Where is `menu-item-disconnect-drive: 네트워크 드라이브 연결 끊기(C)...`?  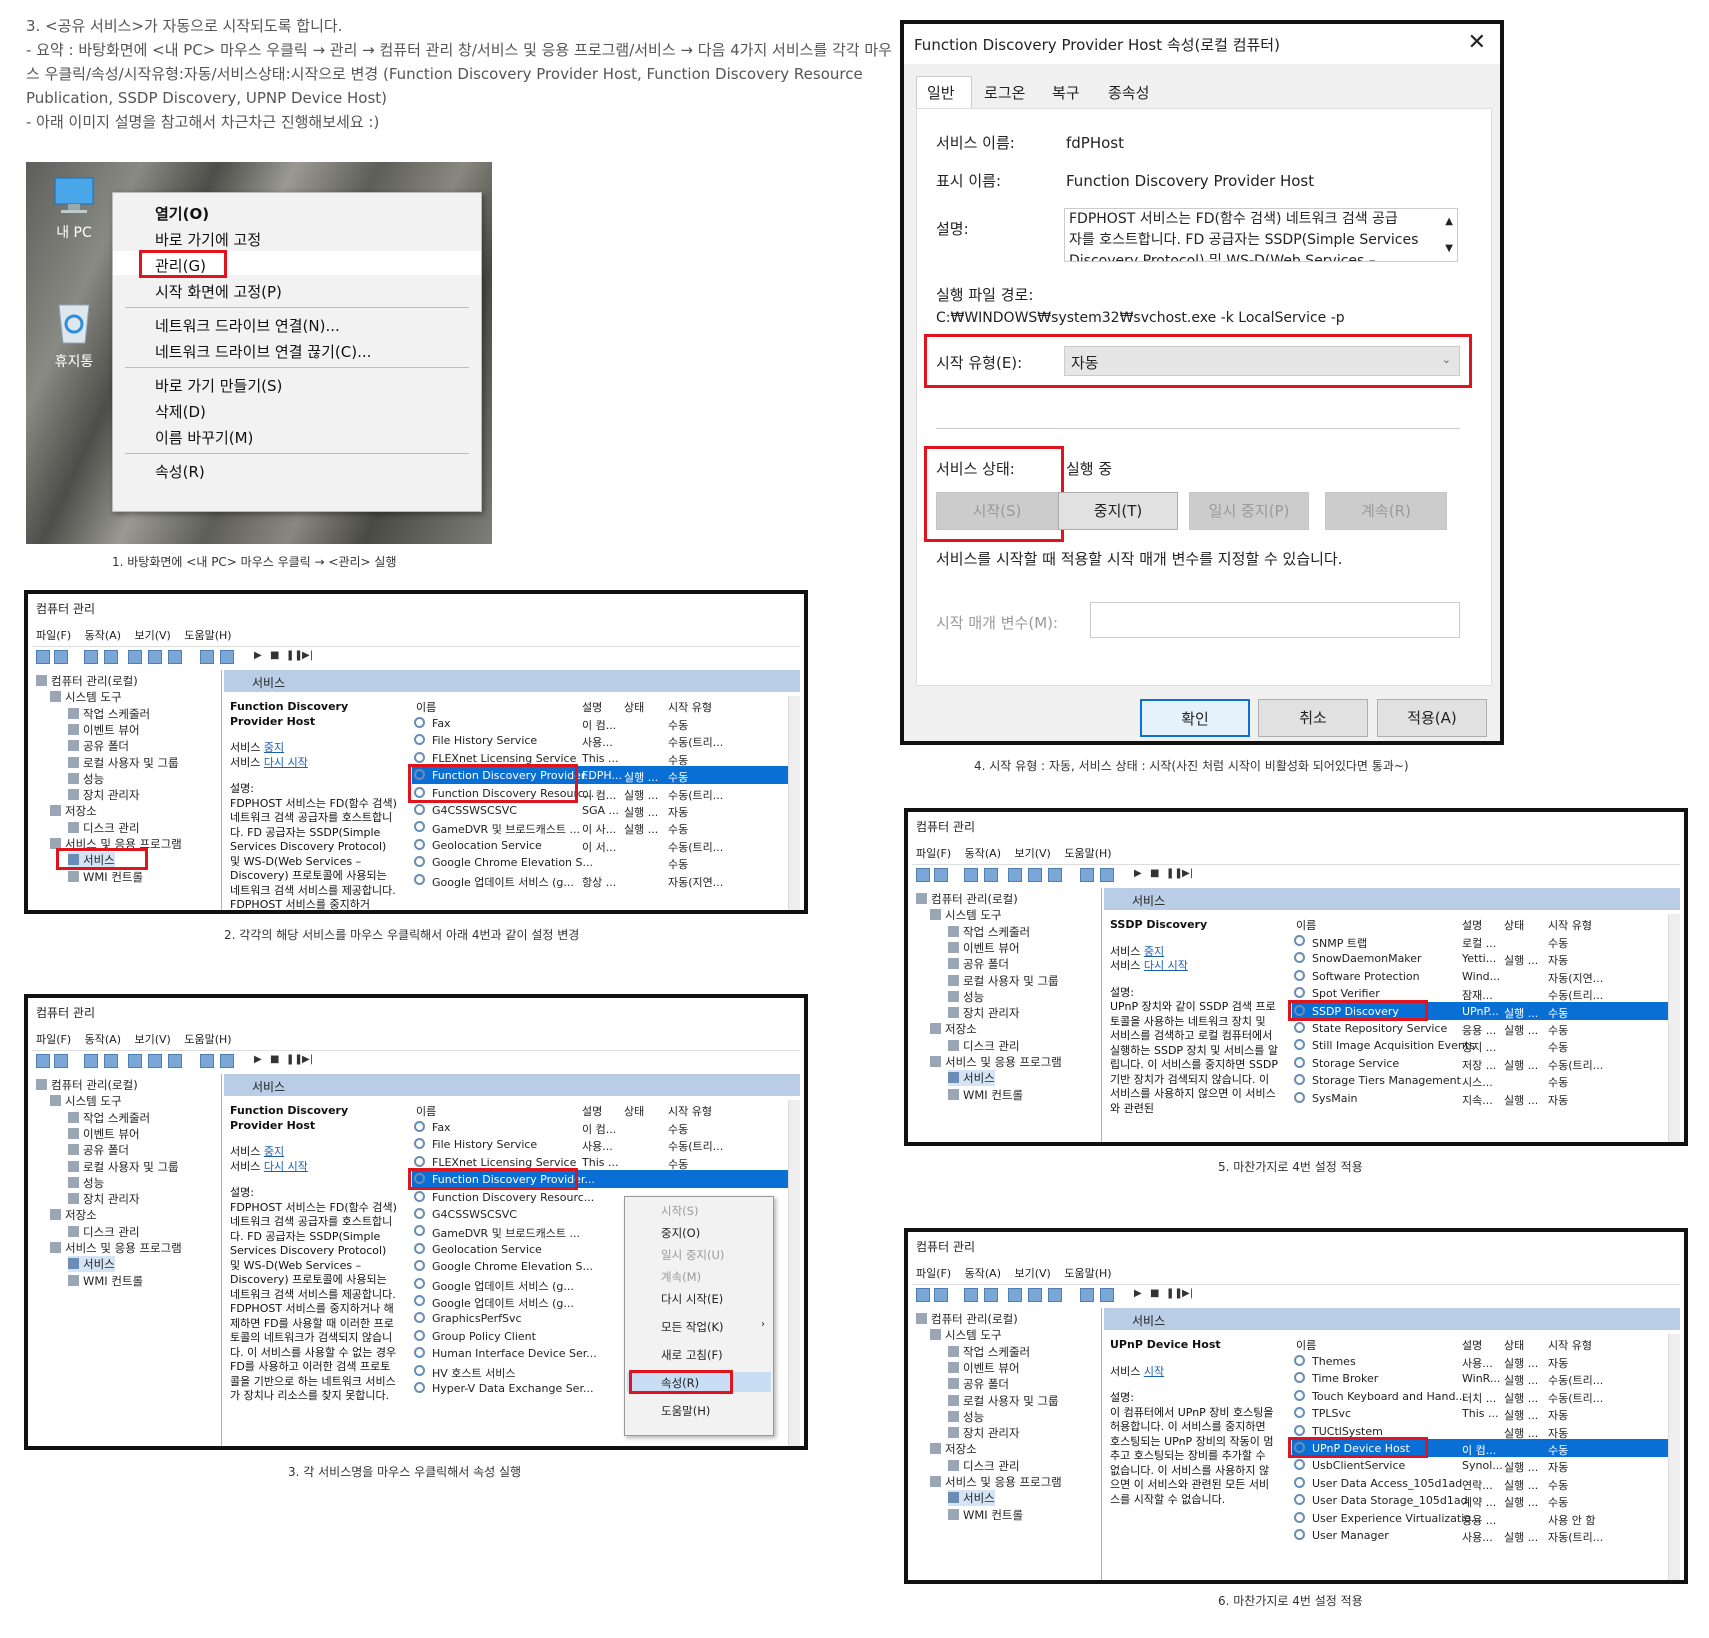 menu-item-disconnect-drive: 네트워크 드라이브 연결 끊기(C)... is located at coordinates (263, 351).